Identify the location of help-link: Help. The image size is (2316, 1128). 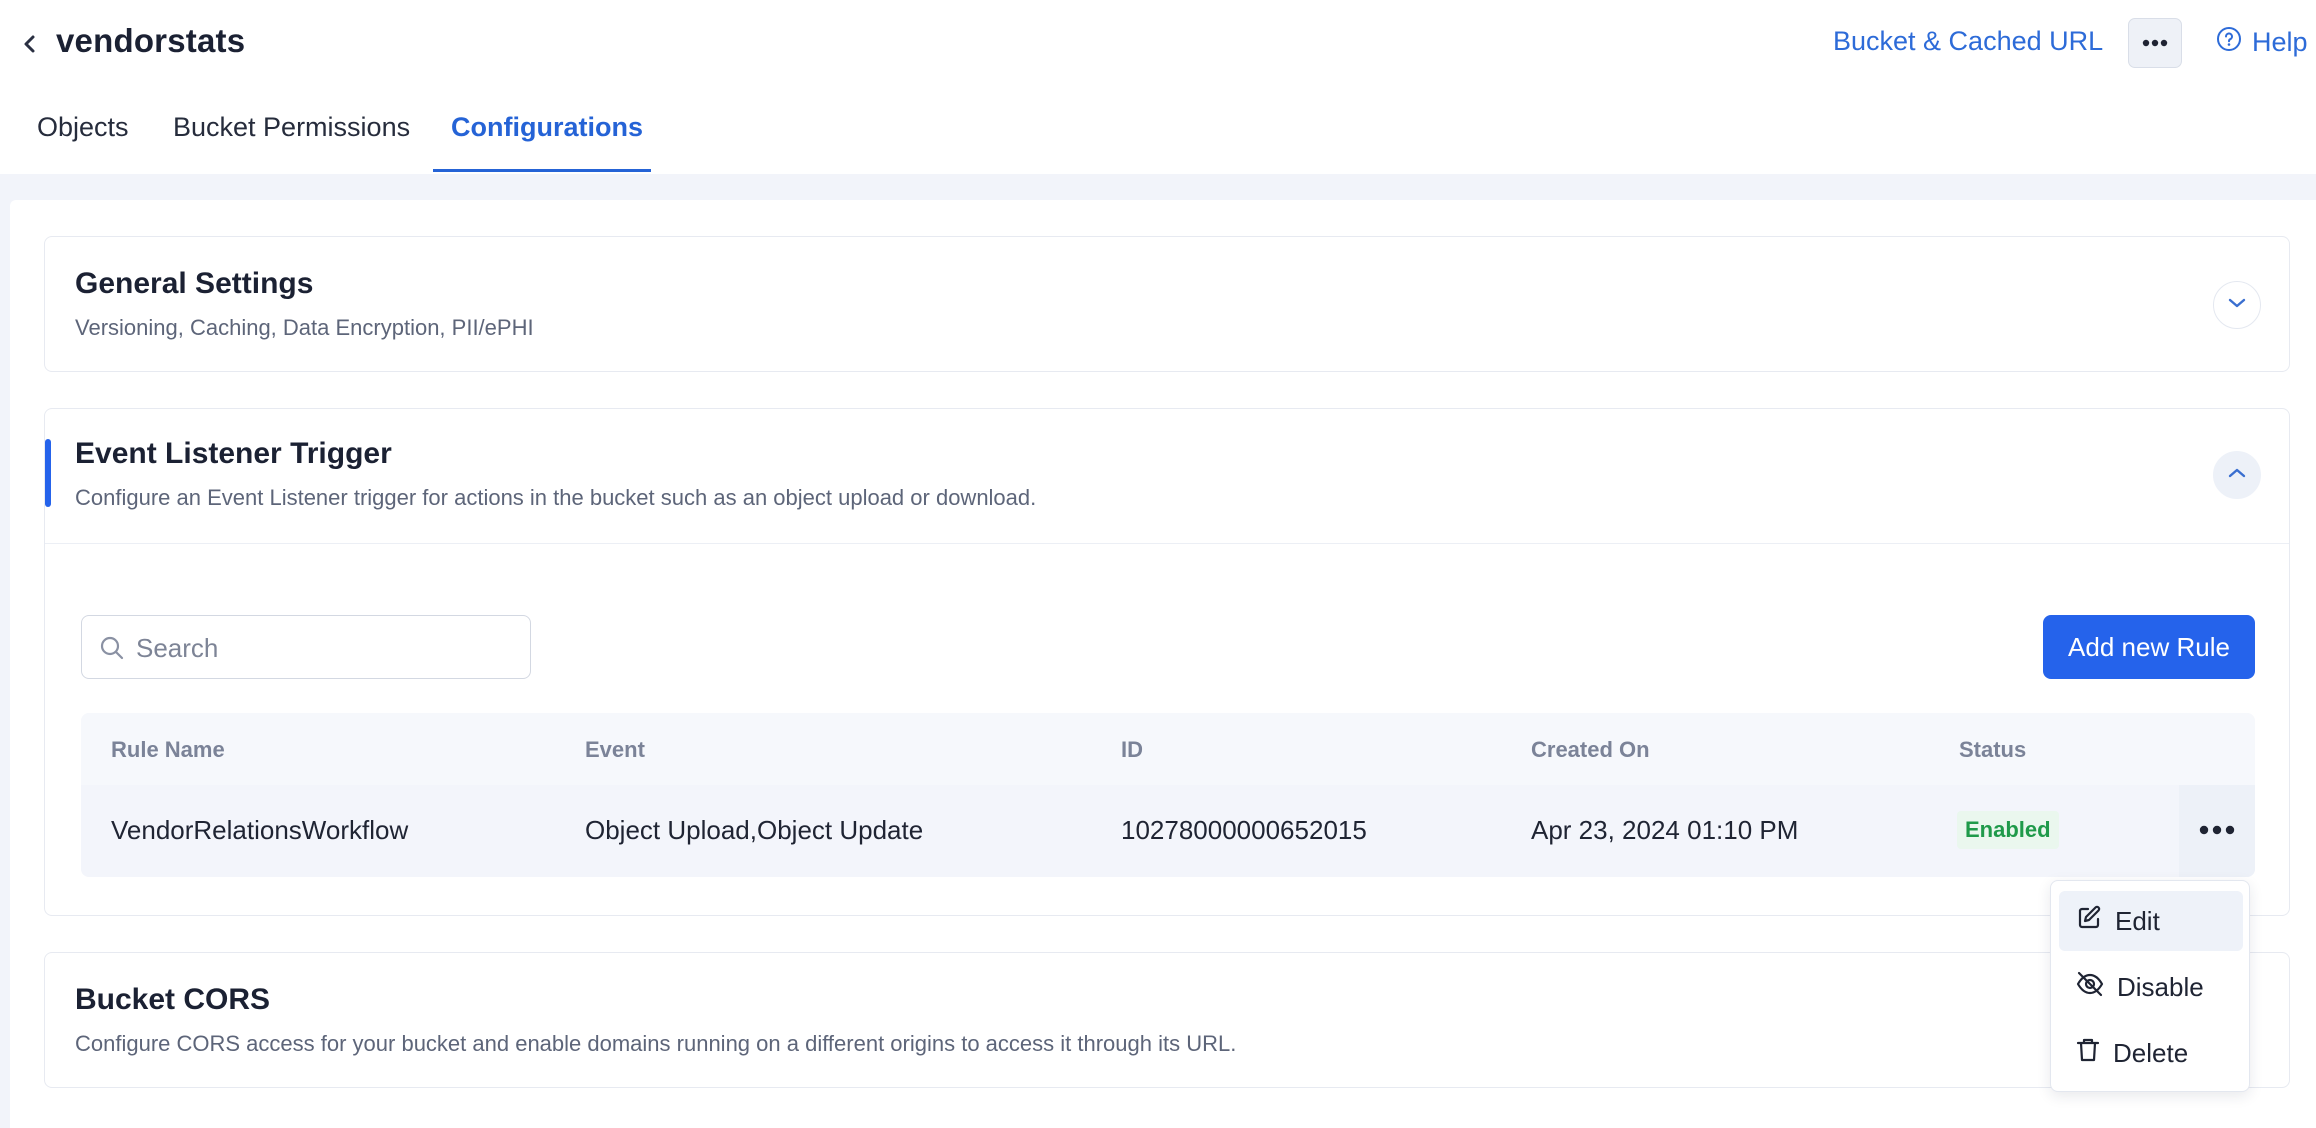
(2262, 42).